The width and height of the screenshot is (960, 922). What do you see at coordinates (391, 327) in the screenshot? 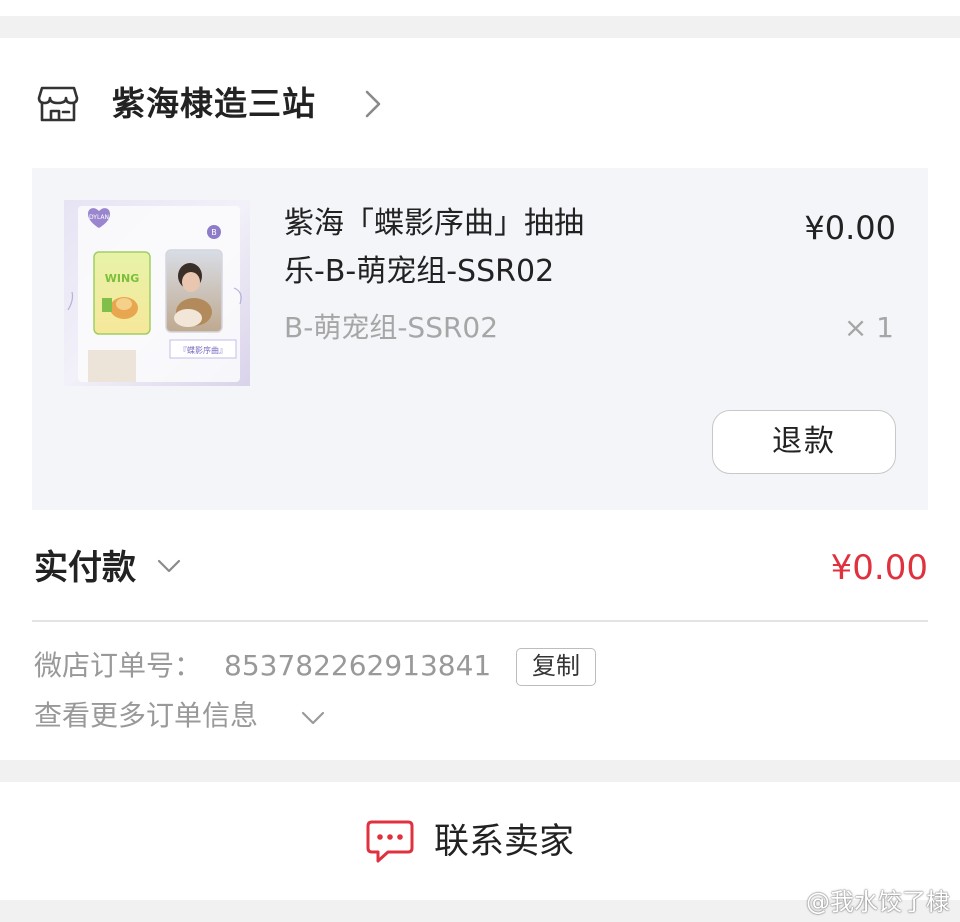
I see `product-sku: B-萌宠组-SSR02` at bounding box center [391, 327].